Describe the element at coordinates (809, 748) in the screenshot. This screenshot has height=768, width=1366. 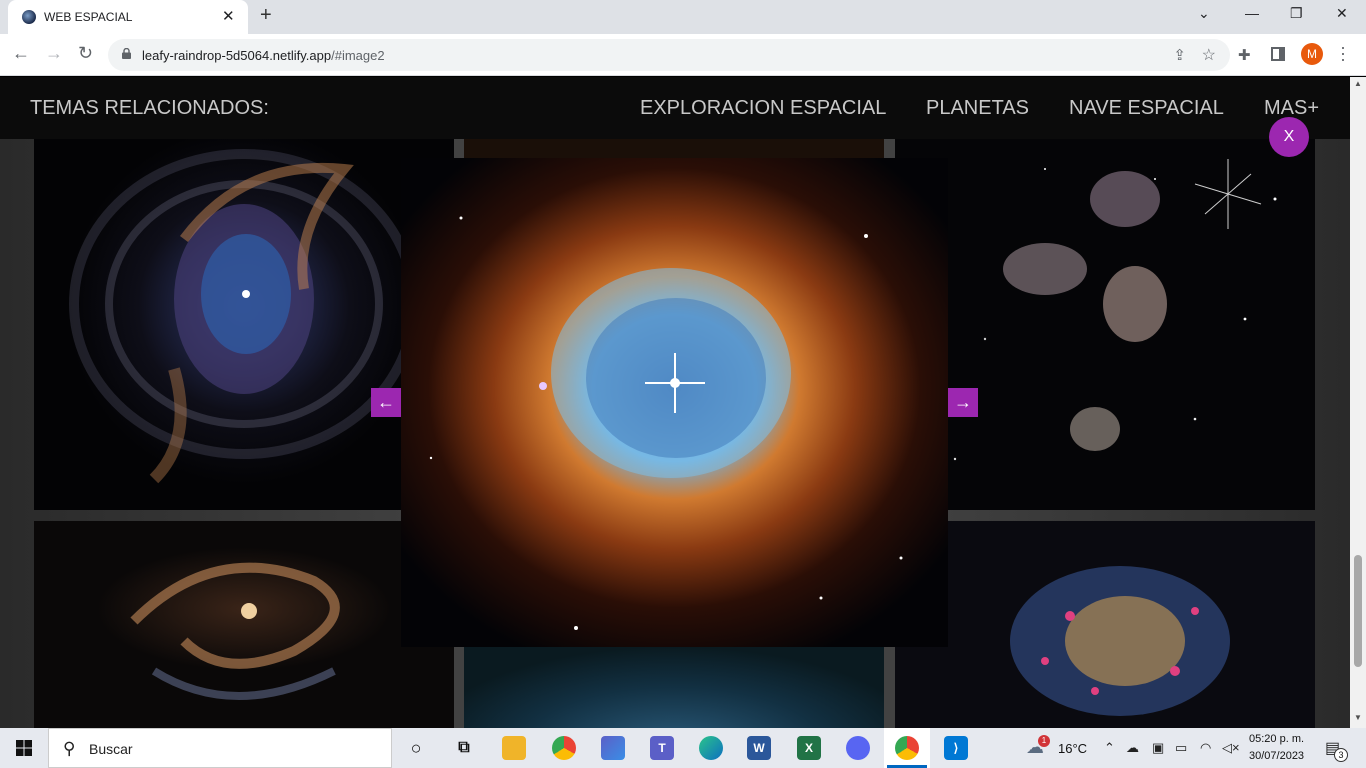
I see `excel-icon: X` at that location.